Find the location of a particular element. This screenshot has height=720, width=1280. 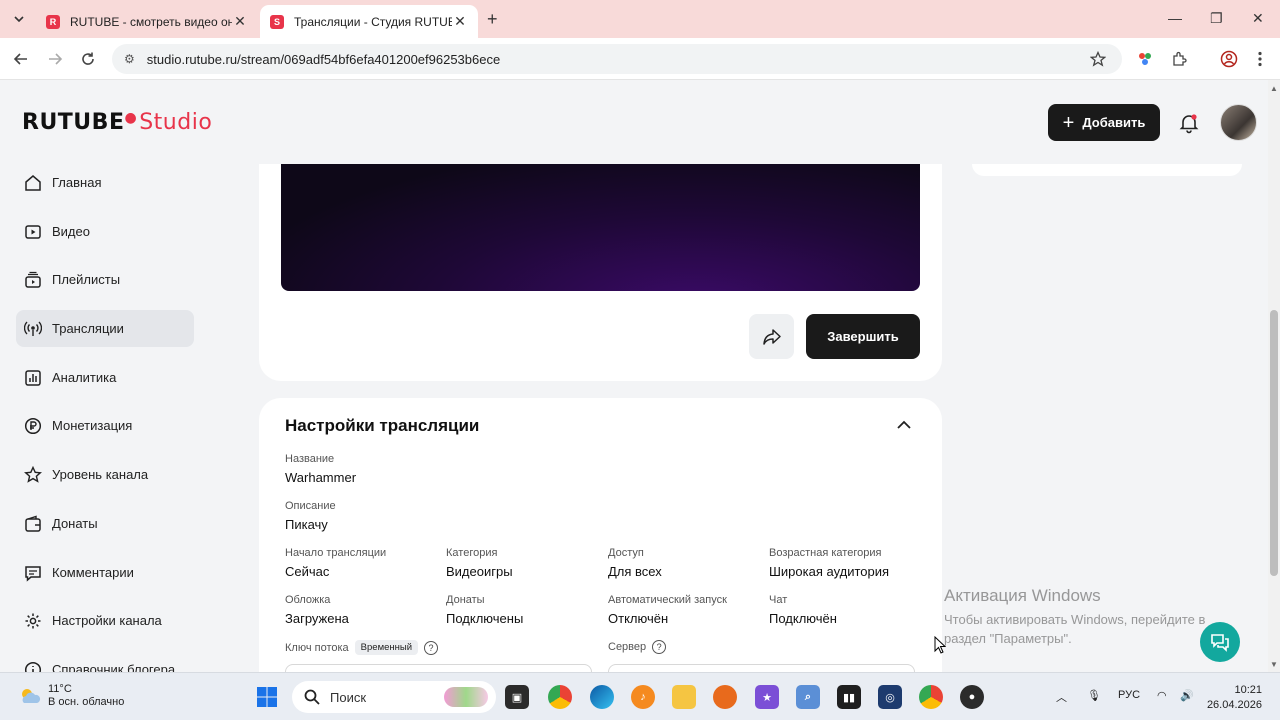

support-chat-icon is located at coordinates (1220, 643).